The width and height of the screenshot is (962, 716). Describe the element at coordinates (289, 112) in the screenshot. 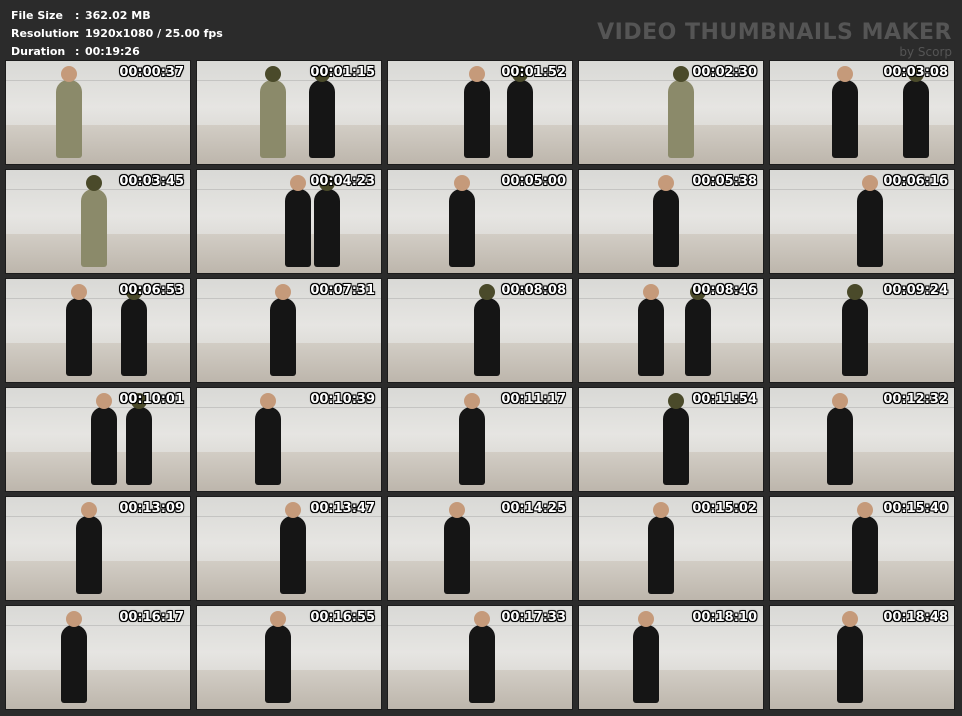

I see `video-thumbnail: 00:01:15` at that location.